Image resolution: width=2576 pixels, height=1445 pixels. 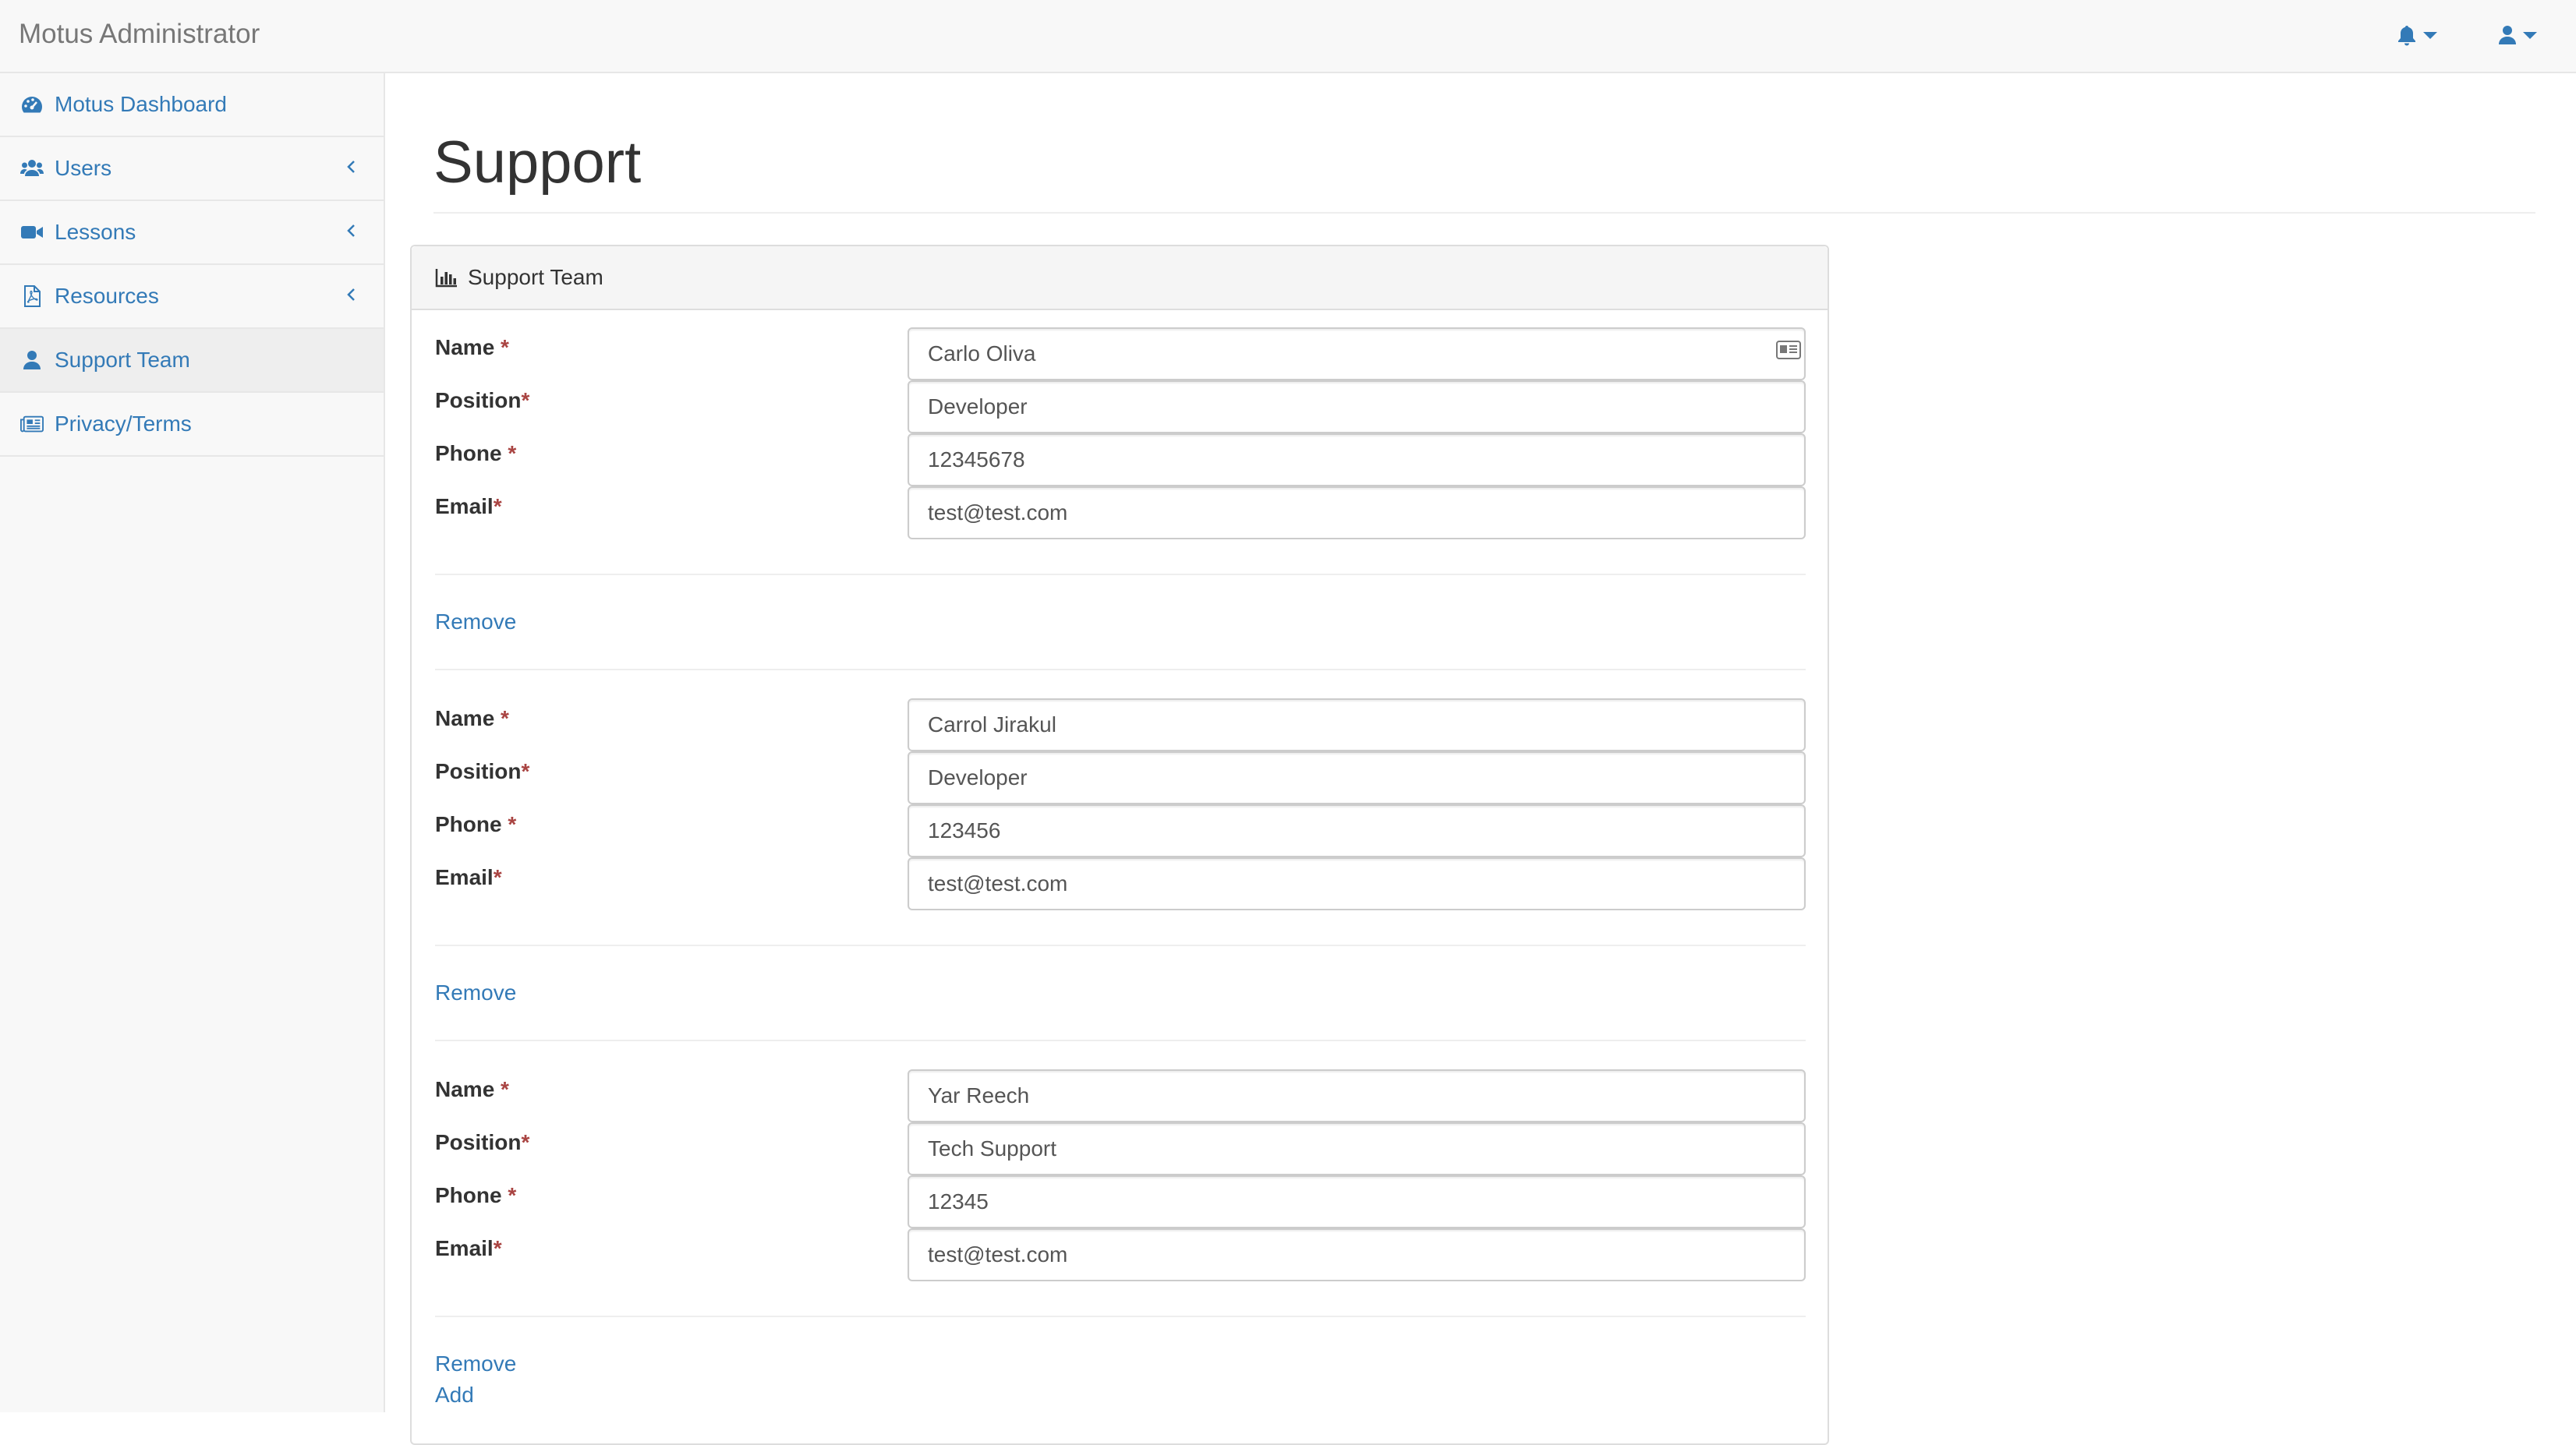 I want to click on sidebar-item-dashboard: Motus Dashboard, so click(x=192, y=105).